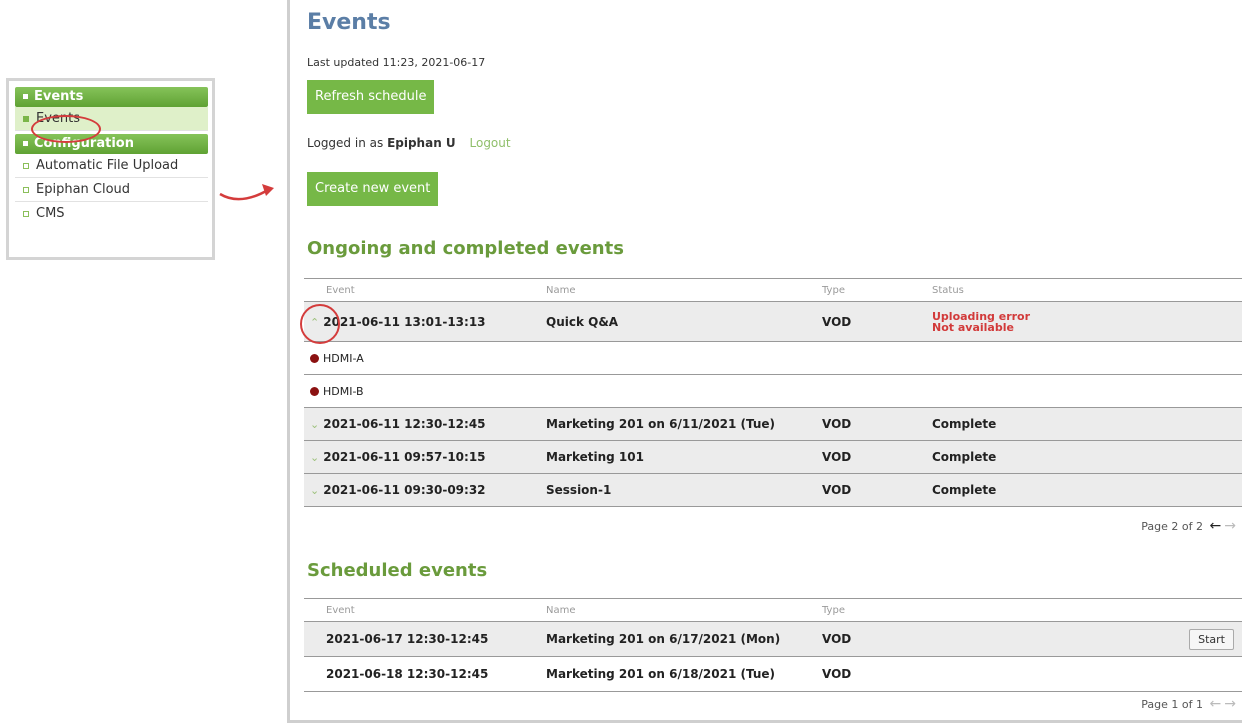  I want to click on event-time: 2021-06-11 09:57-10:15, so click(404, 457).